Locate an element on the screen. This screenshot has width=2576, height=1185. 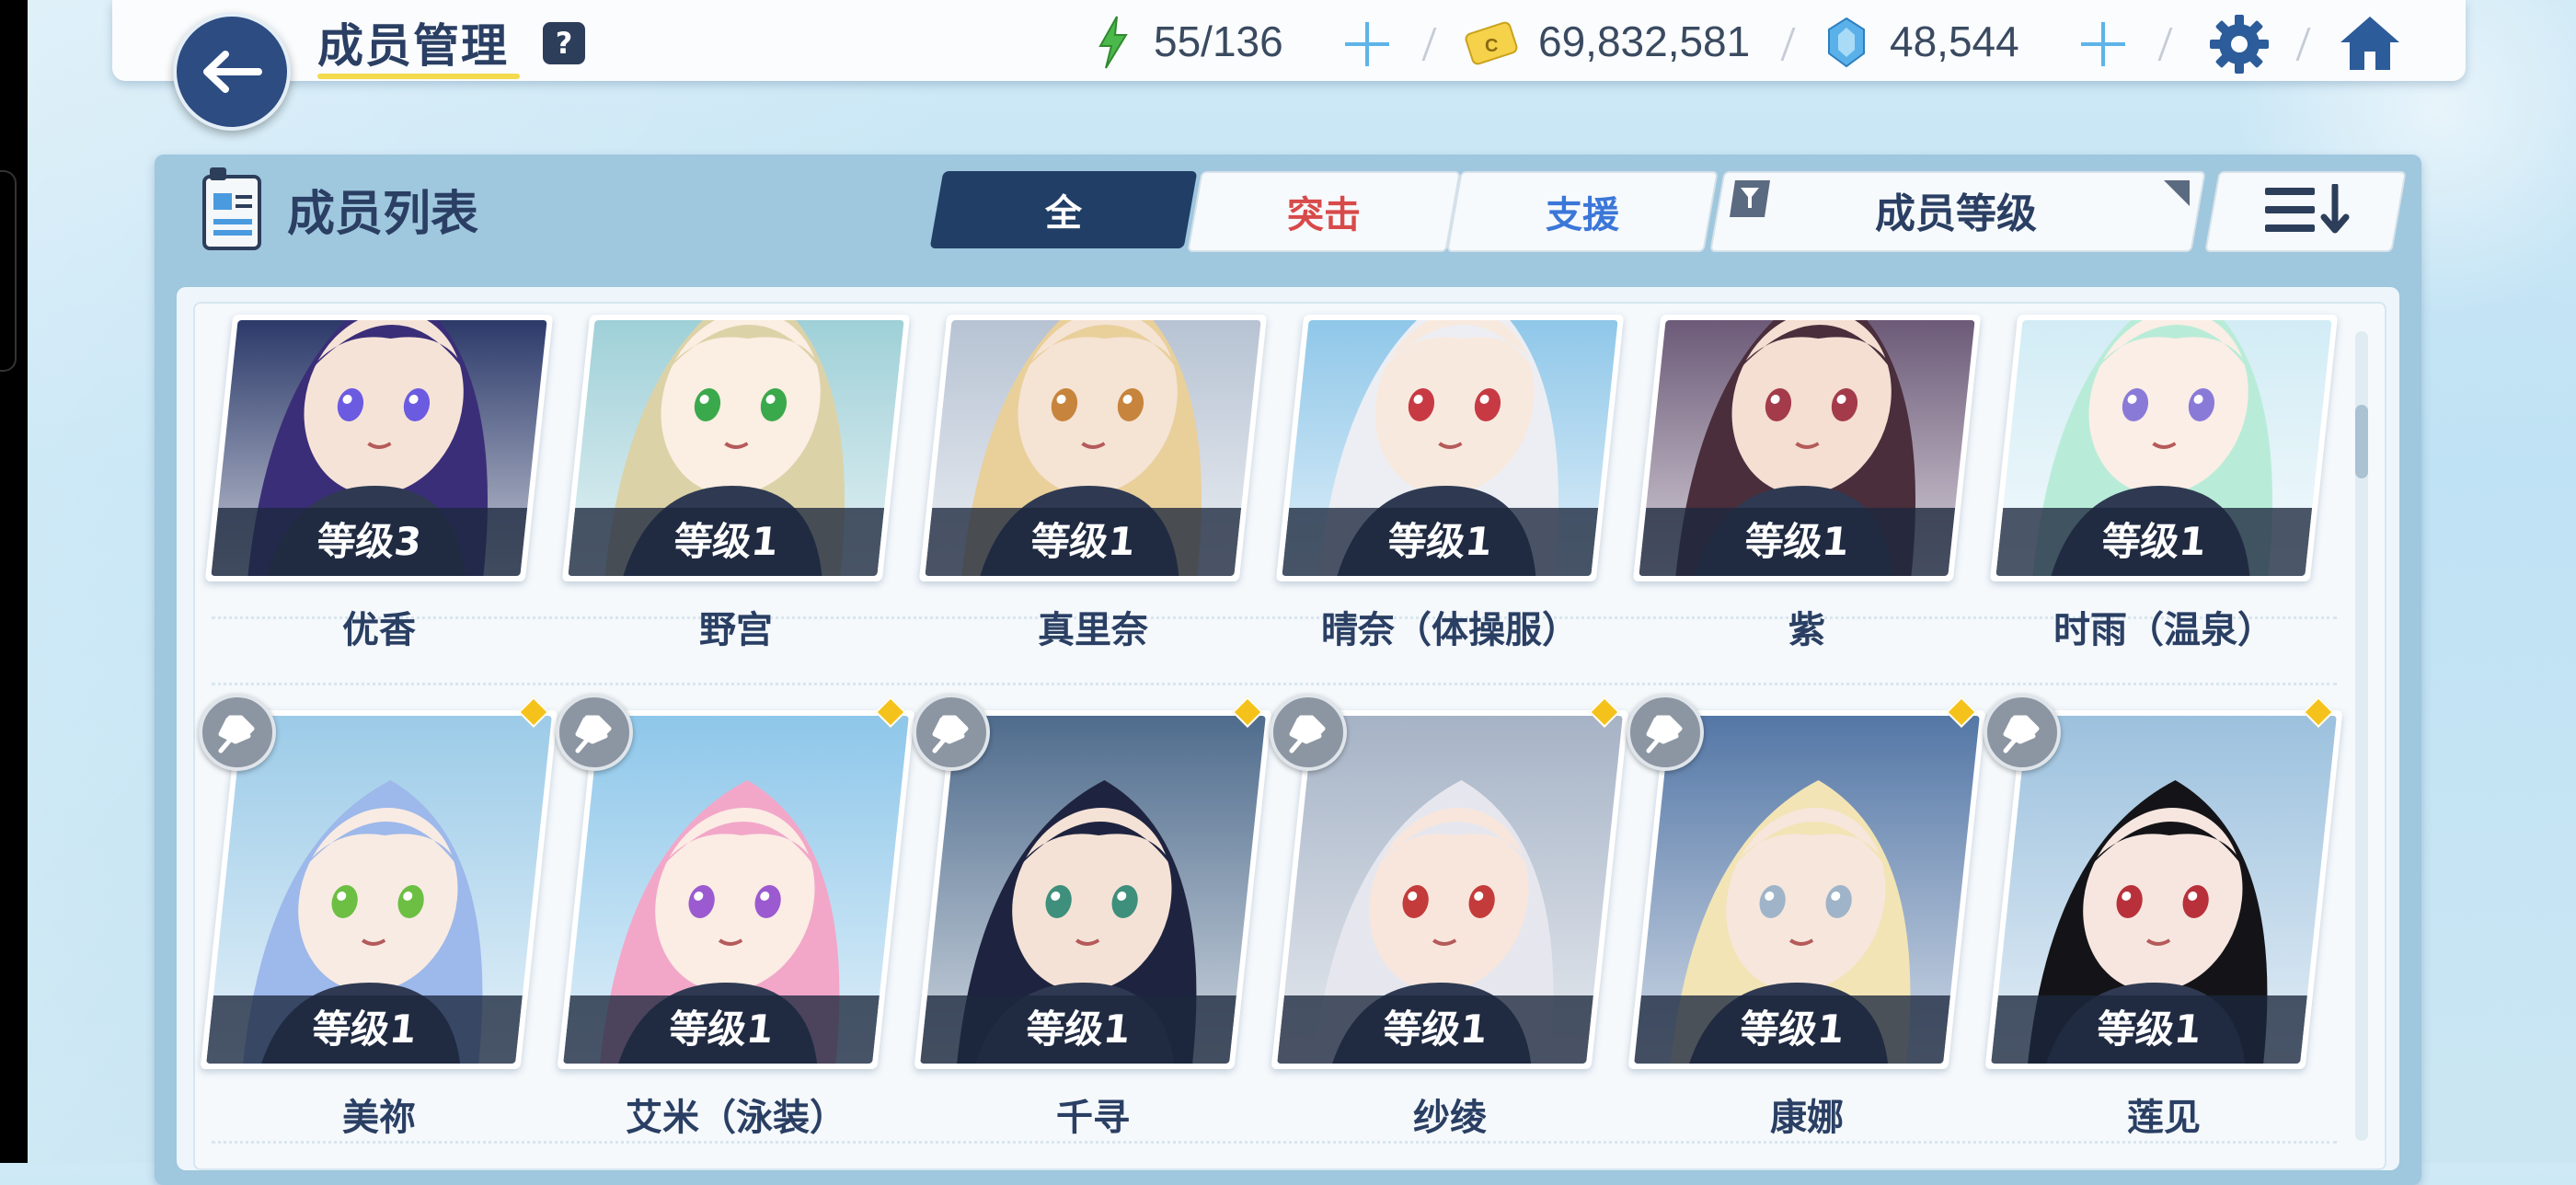
home-icon is located at coordinates (2370, 43).